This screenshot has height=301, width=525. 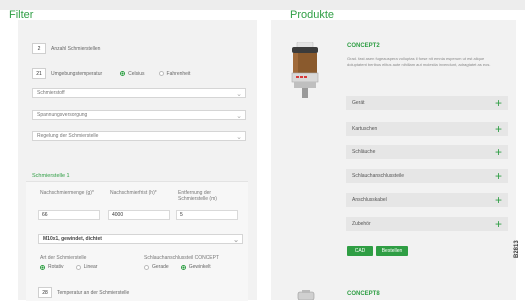 What do you see at coordinates (68, 267) in the screenshot?
I see `type-options: Rotativ Linear` at bounding box center [68, 267].